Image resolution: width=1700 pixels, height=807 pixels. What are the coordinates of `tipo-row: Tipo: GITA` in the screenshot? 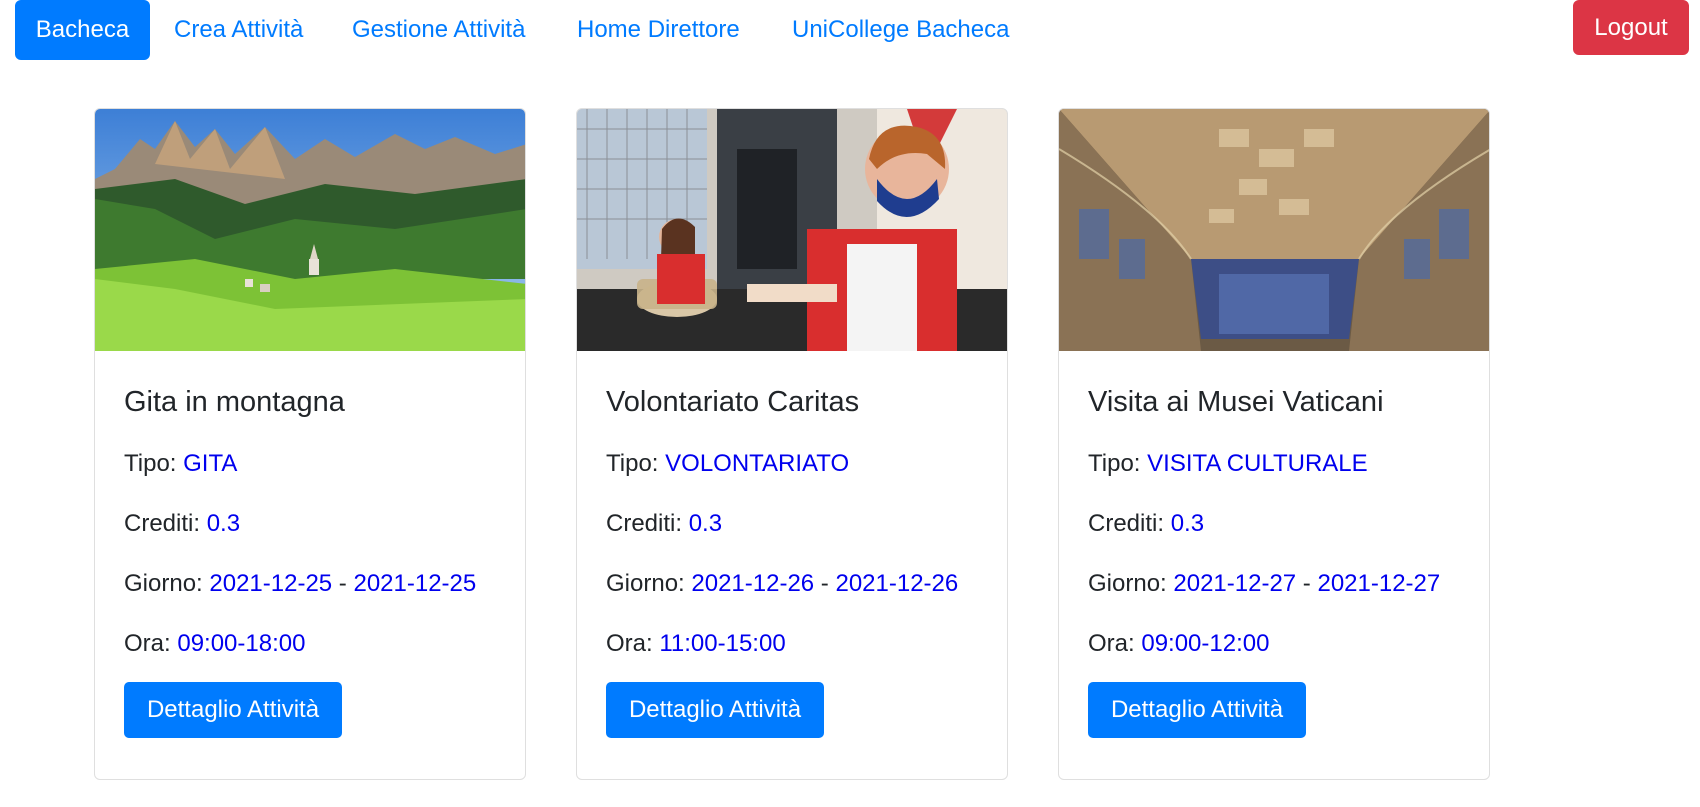 It's located at (180, 464).